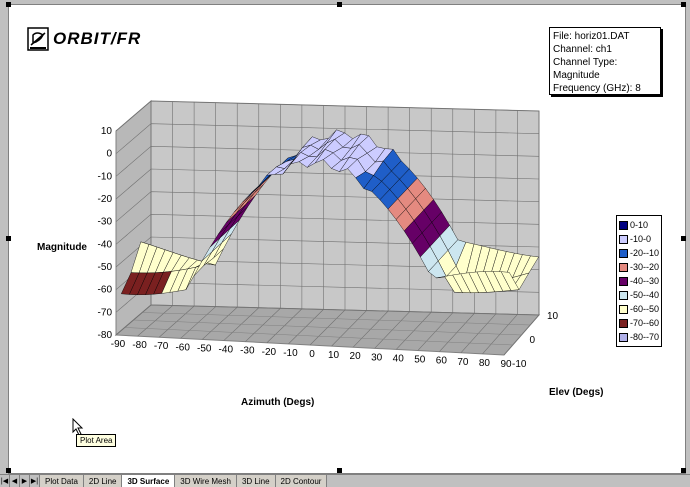 This screenshot has width=690, height=487. What do you see at coordinates (139, 345) in the screenshot?
I see `x-tick-label: -80` at bounding box center [139, 345].